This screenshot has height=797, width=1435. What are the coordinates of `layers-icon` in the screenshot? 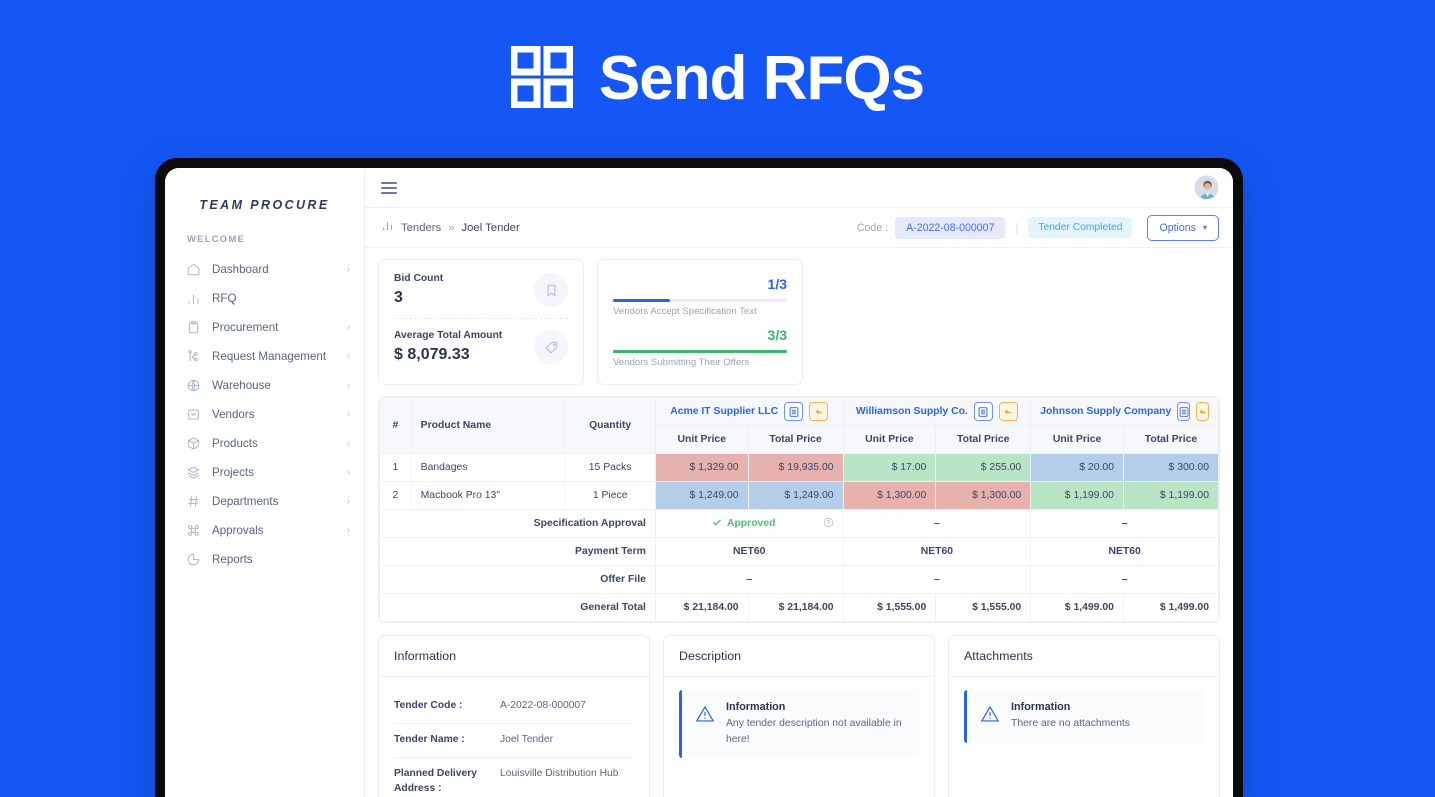 It's located at (193, 472).